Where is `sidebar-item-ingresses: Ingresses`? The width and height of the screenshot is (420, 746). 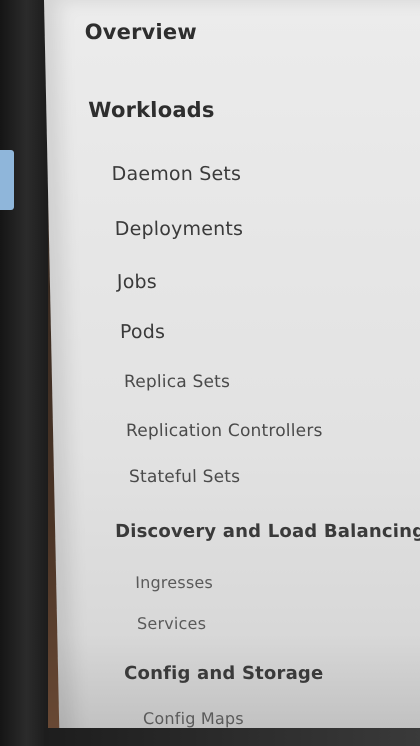 sidebar-item-ingresses: Ingresses is located at coordinates (174, 582).